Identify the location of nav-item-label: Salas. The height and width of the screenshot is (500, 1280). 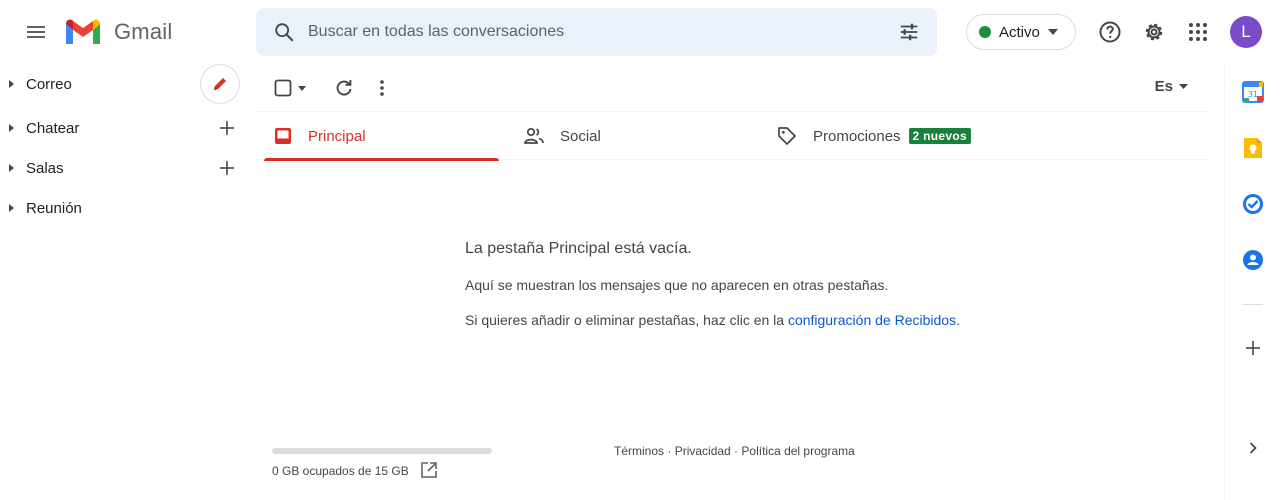
(45, 168).